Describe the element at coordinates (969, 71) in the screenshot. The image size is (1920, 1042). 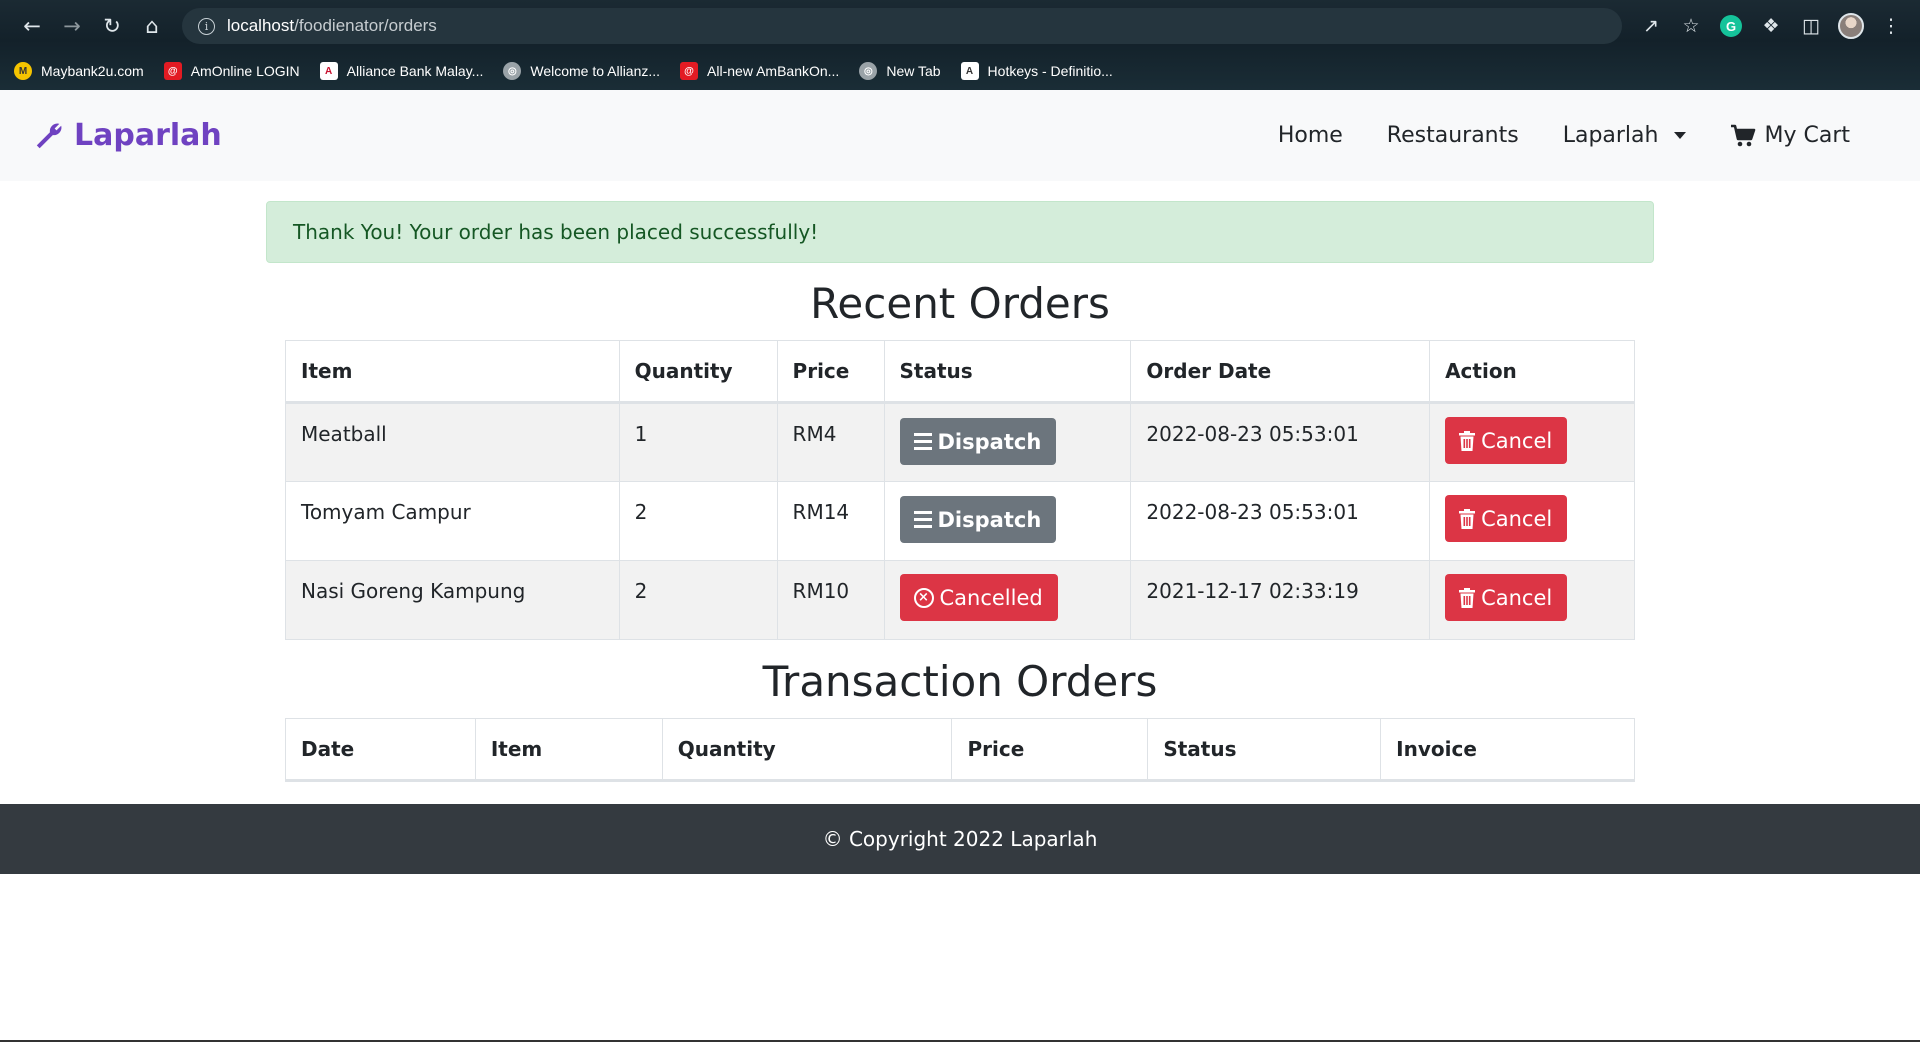
I see `letter-a-icon: A` at that location.